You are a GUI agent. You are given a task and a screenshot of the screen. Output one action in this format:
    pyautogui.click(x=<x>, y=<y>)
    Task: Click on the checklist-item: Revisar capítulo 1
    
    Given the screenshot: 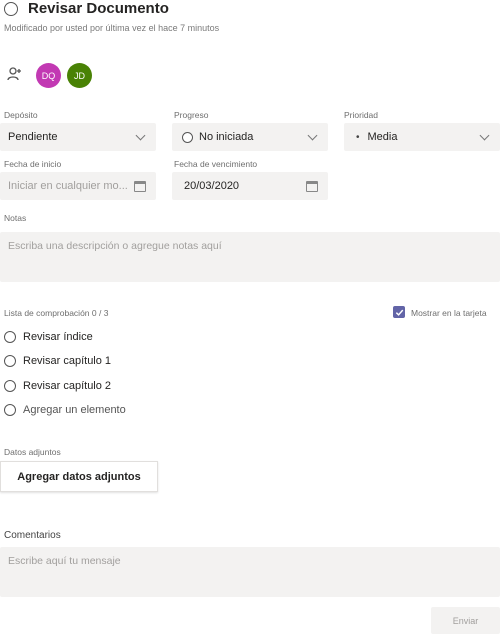 What is the action you would take?
    pyautogui.click(x=57, y=361)
    